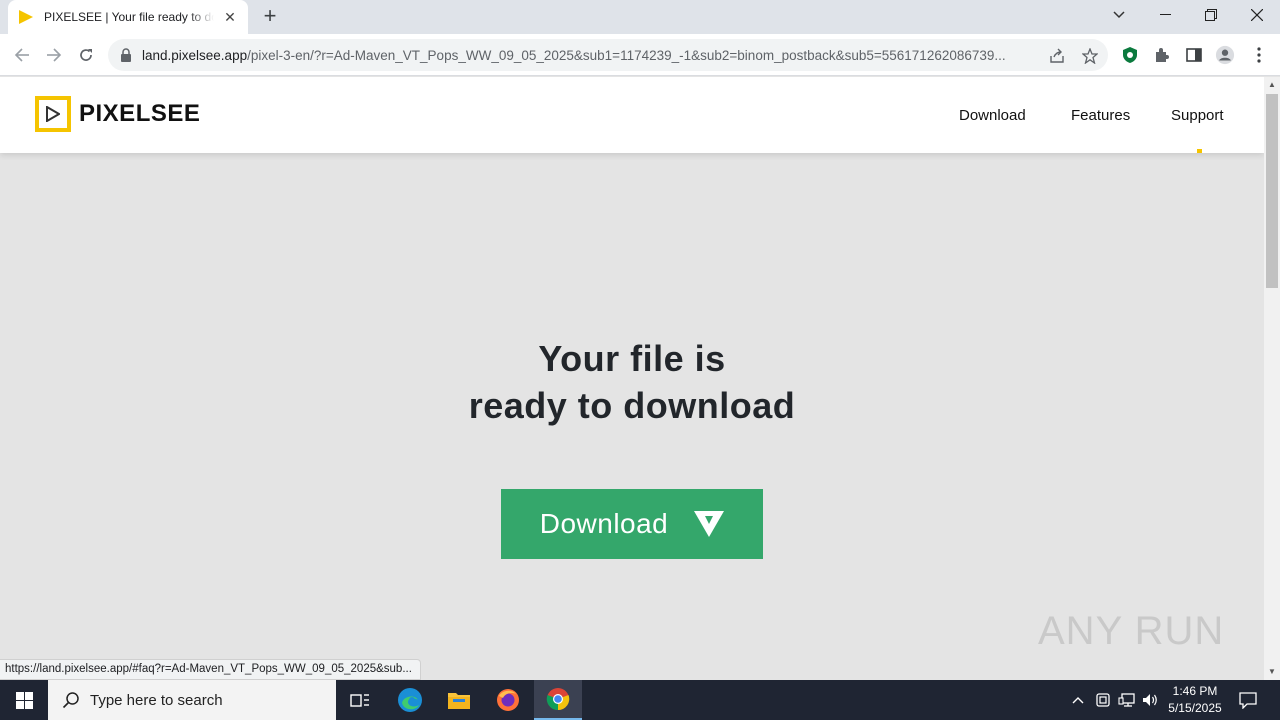  I want to click on firefox-icon, so click(508, 700).